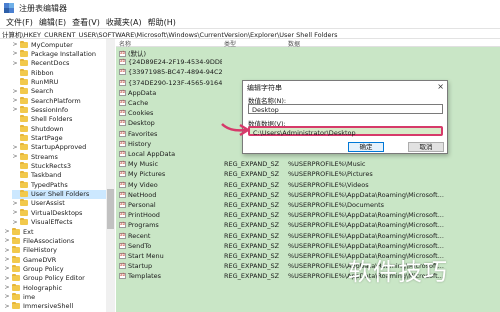 The height and width of the screenshot is (312, 500). I want to click on tree-item: StartPage, so click(59, 138).